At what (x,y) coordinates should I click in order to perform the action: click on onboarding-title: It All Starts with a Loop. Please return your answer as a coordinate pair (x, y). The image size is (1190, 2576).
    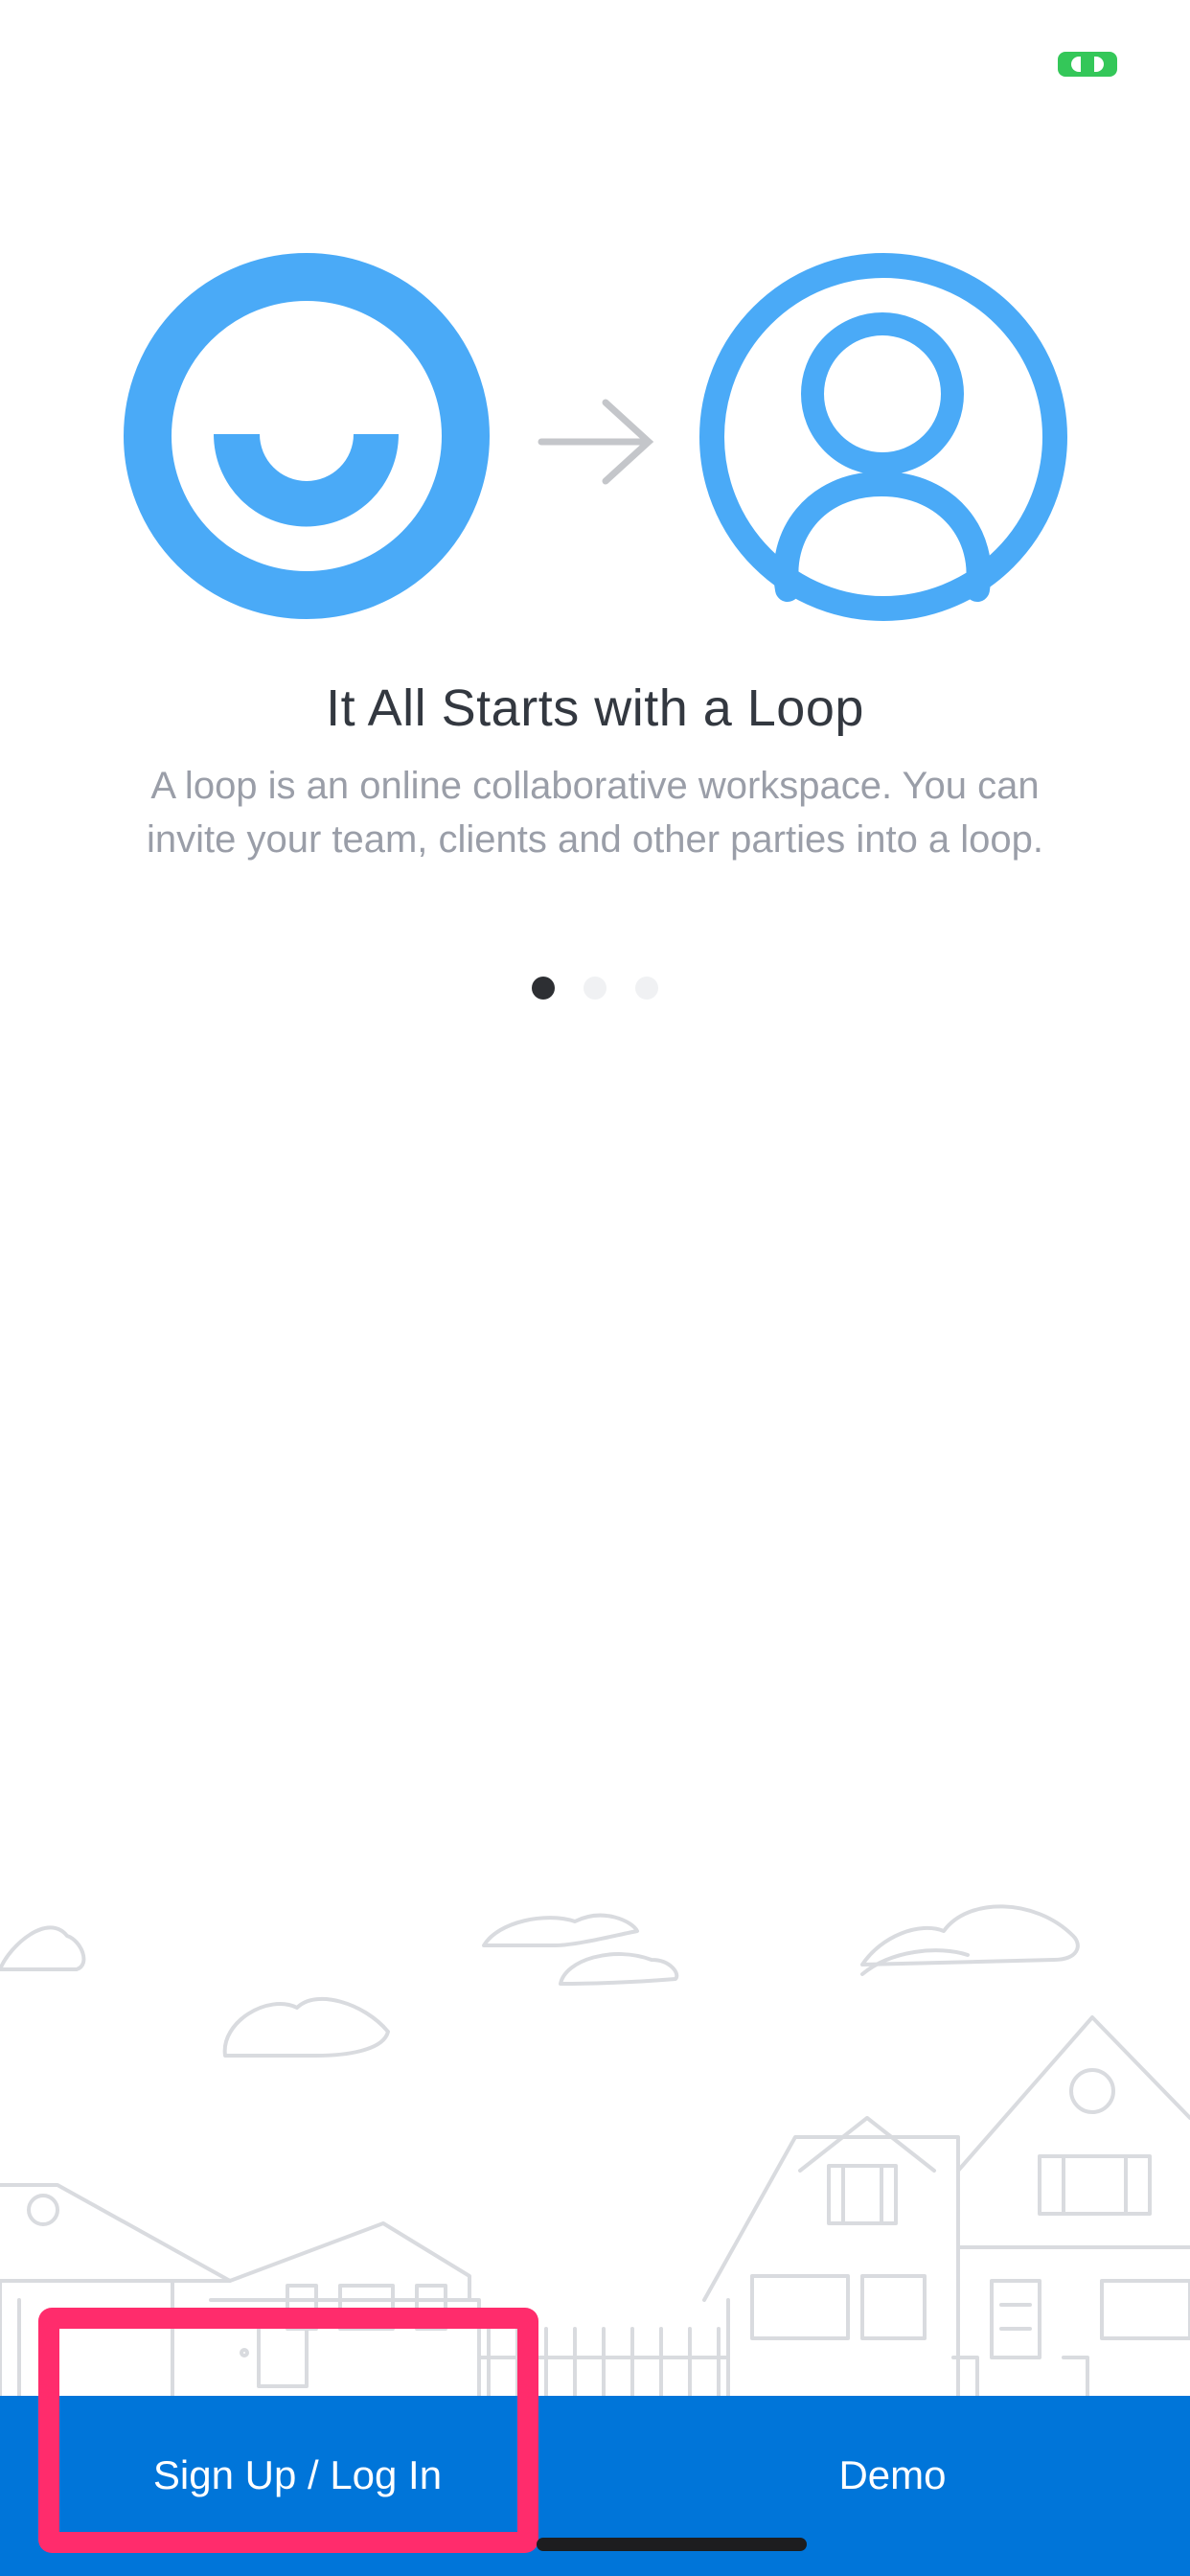
    Looking at the image, I should click on (595, 708).